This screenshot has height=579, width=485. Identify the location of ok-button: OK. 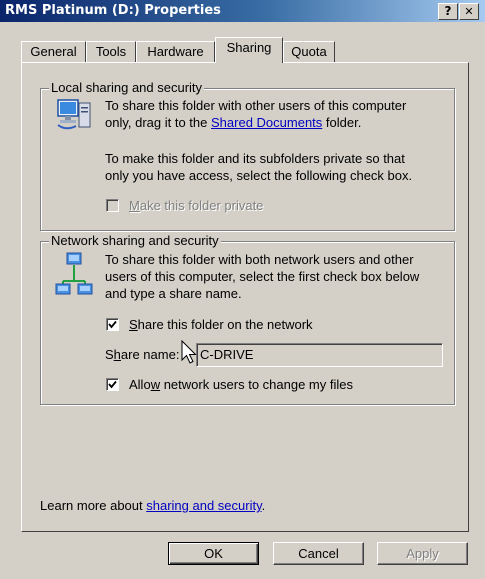
(213, 553).